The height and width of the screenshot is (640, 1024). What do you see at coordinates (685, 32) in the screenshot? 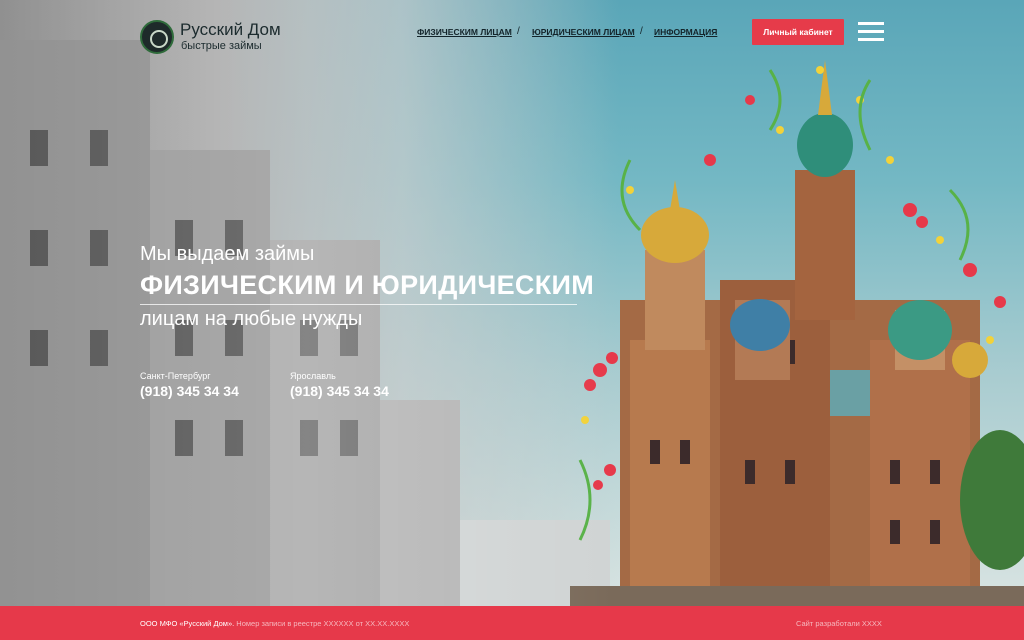
I see `nav-information: ИНФОРМАЦИЯ` at bounding box center [685, 32].